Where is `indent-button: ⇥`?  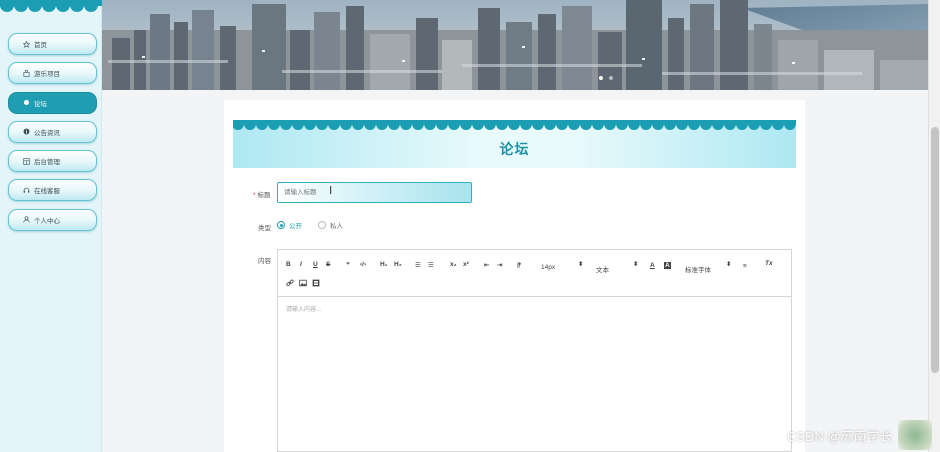
indent-button: ⇥ is located at coordinates (499, 265).